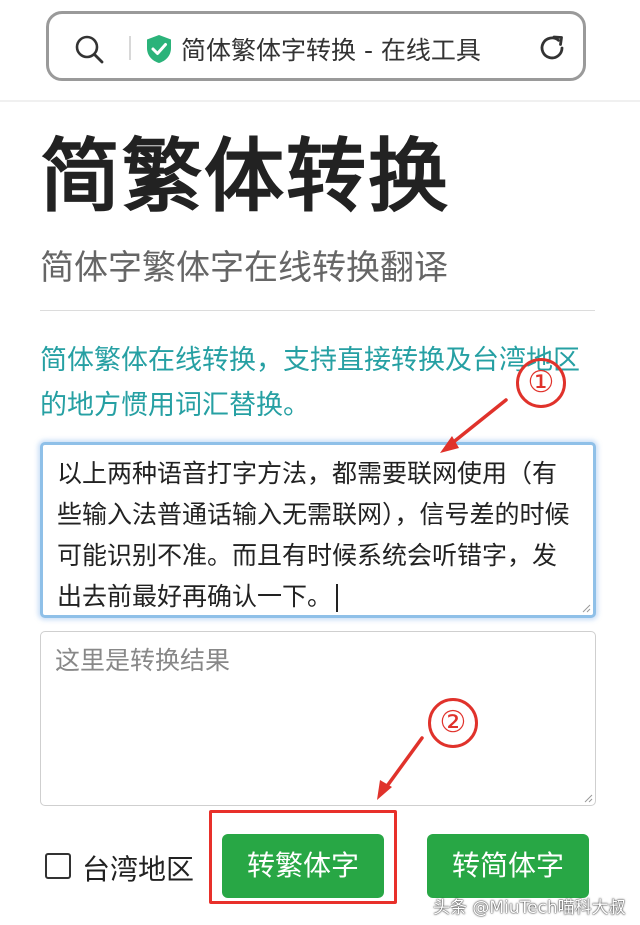 The image size is (640, 925). What do you see at coordinates (337, 598) in the screenshot?
I see `text-caret` at bounding box center [337, 598].